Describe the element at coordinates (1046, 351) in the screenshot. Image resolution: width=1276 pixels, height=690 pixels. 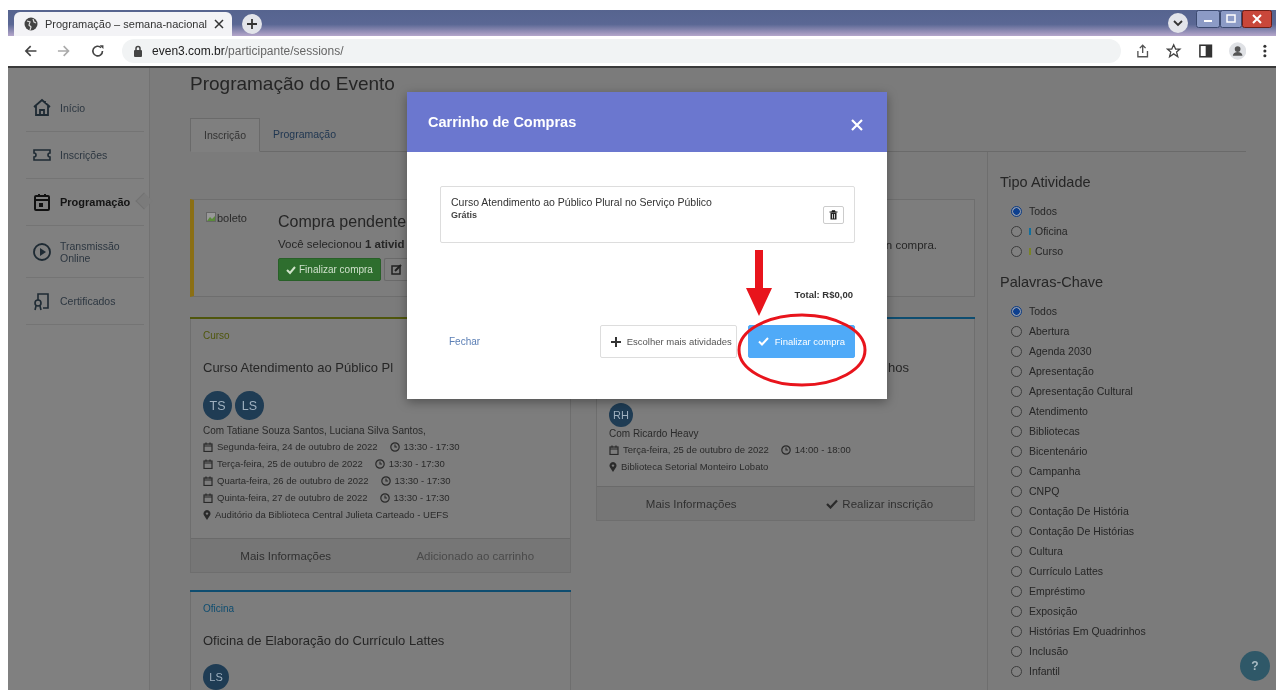
I see `filter-option: Agenda 2030` at that location.